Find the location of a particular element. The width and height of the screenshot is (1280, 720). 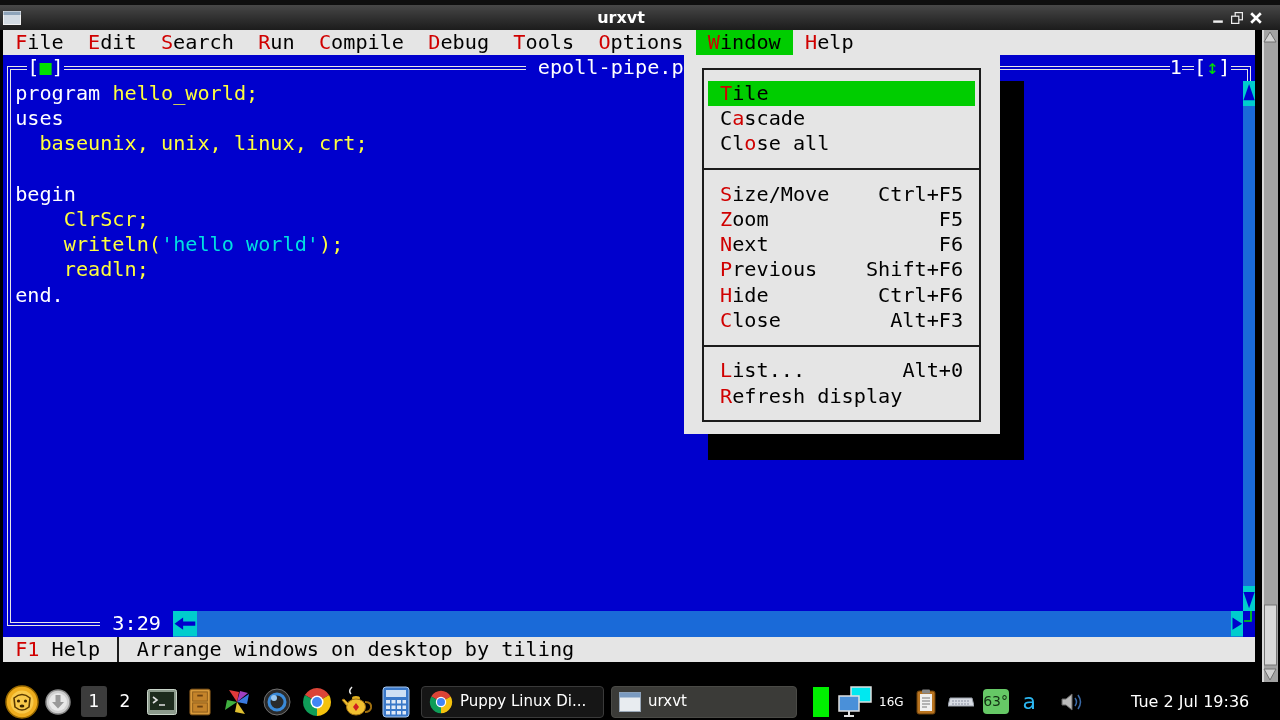

resize-grip-icon is located at coordinates (1247, 617).